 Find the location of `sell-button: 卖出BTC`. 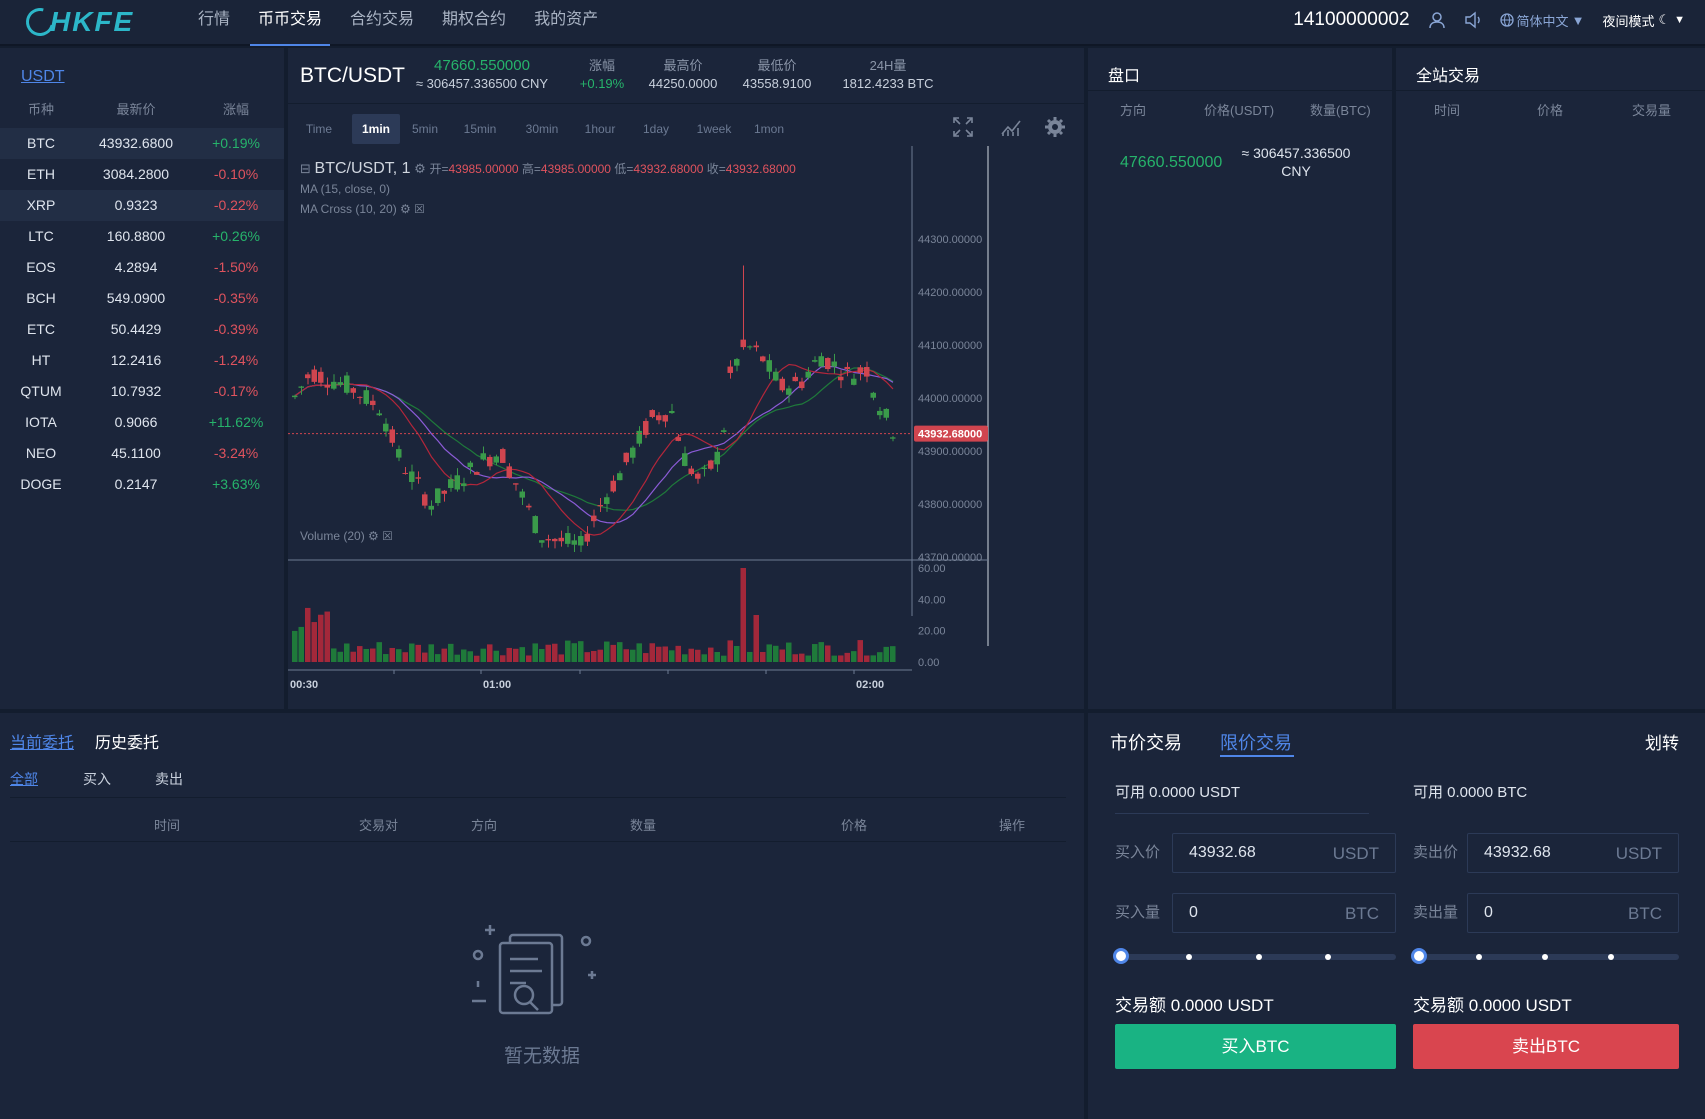

sell-button: 卖出BTC is located at coordinates (1546, 1046).